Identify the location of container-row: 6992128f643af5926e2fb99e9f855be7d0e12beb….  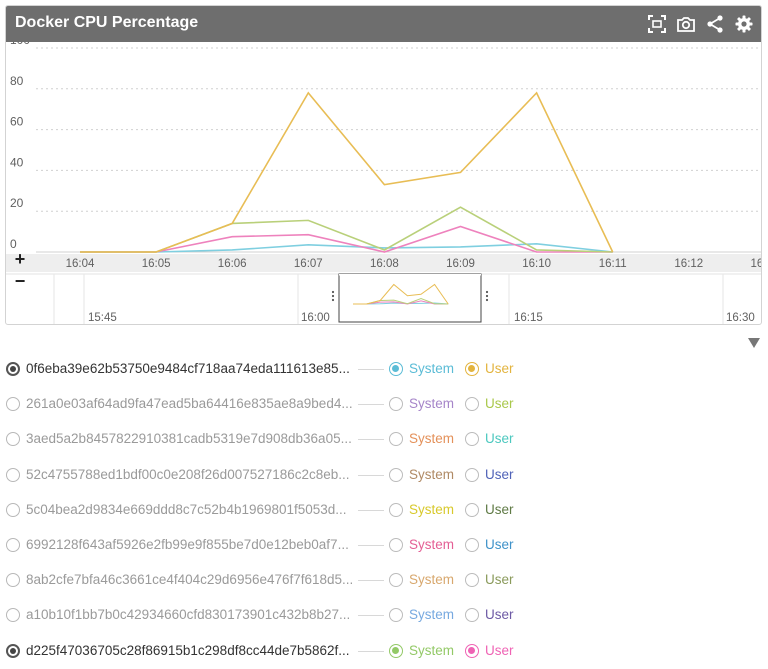
(384, 545).